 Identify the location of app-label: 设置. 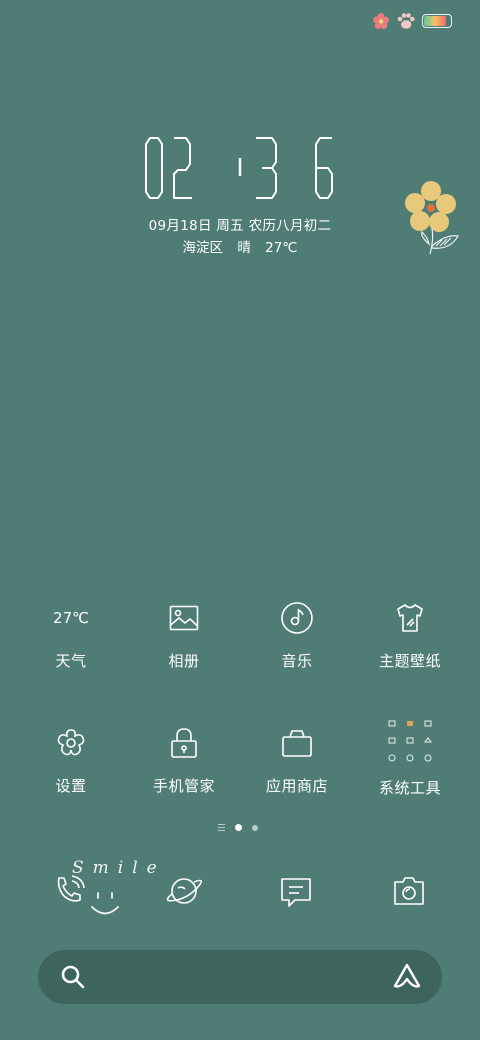
(71, 786).